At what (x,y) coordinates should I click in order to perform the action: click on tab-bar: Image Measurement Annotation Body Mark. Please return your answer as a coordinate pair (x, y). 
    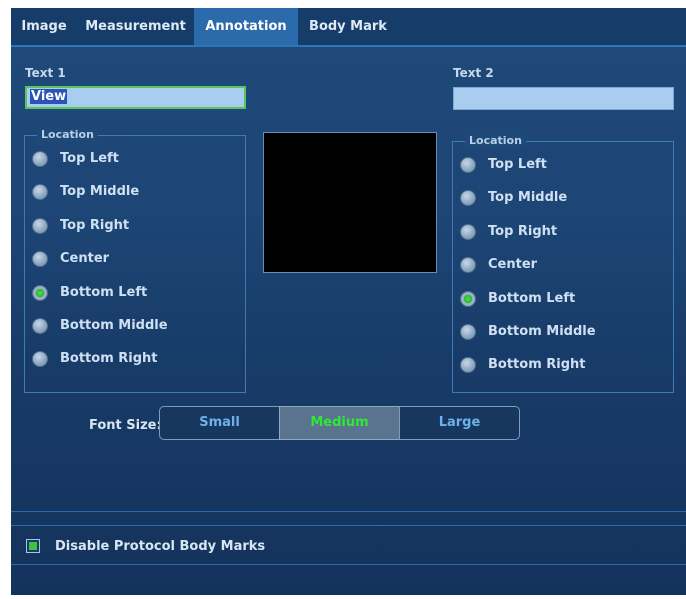
    Looking at the image, I should click on (348, 27).